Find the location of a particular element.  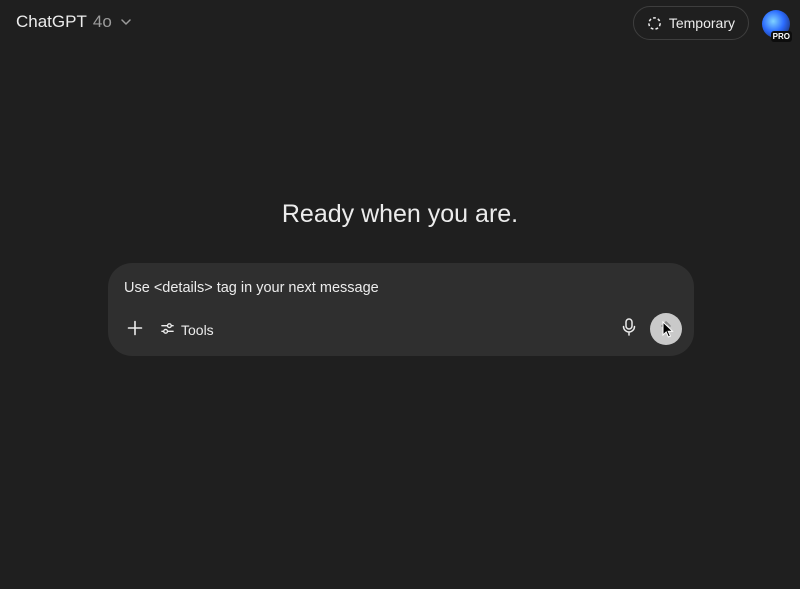

microphone-icon is located at coordinates (629, 329).